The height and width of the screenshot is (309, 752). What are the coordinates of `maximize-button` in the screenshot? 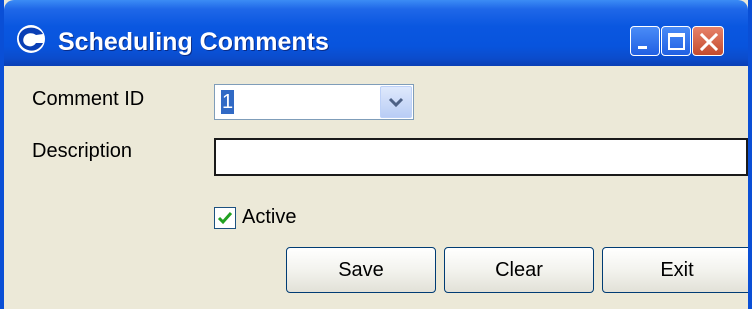 It's located at (676, 41).